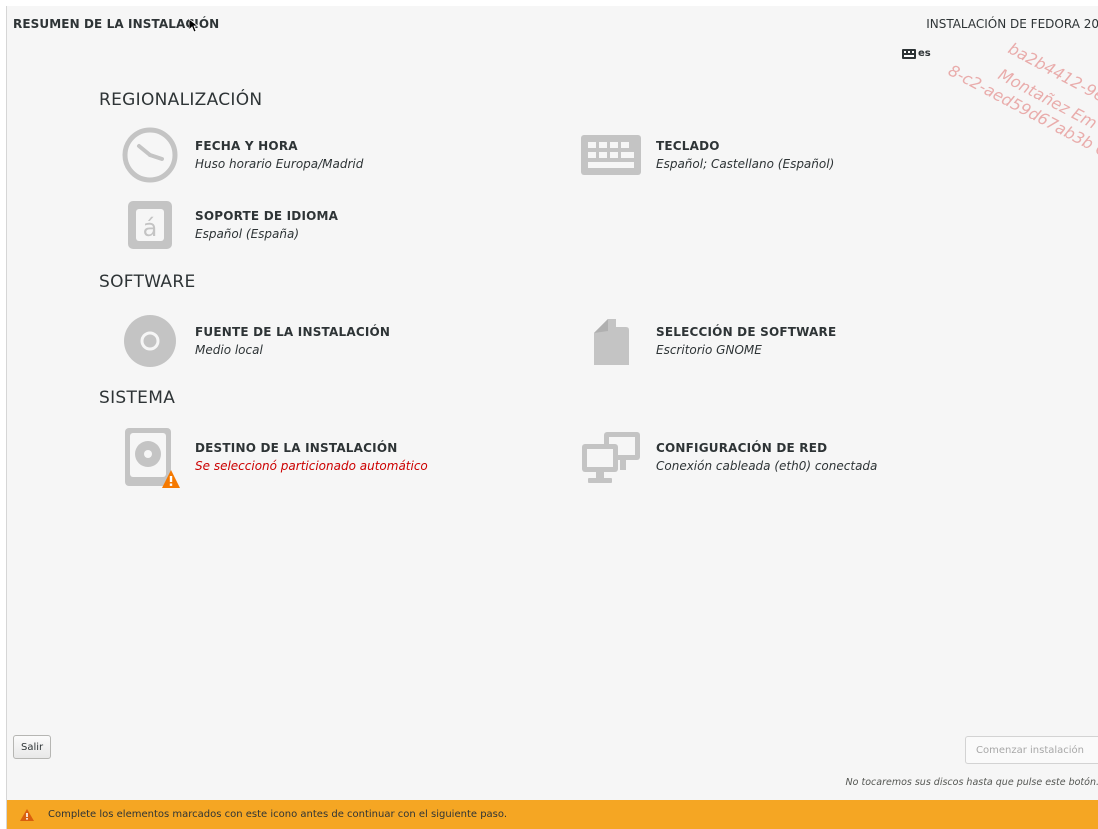 The image size is (1098, 829). Describe the element at coordinates (296, 448) in the screenshot. I see `spoke-title: DESTINO DE LA INSTALACIÓN` at that location.